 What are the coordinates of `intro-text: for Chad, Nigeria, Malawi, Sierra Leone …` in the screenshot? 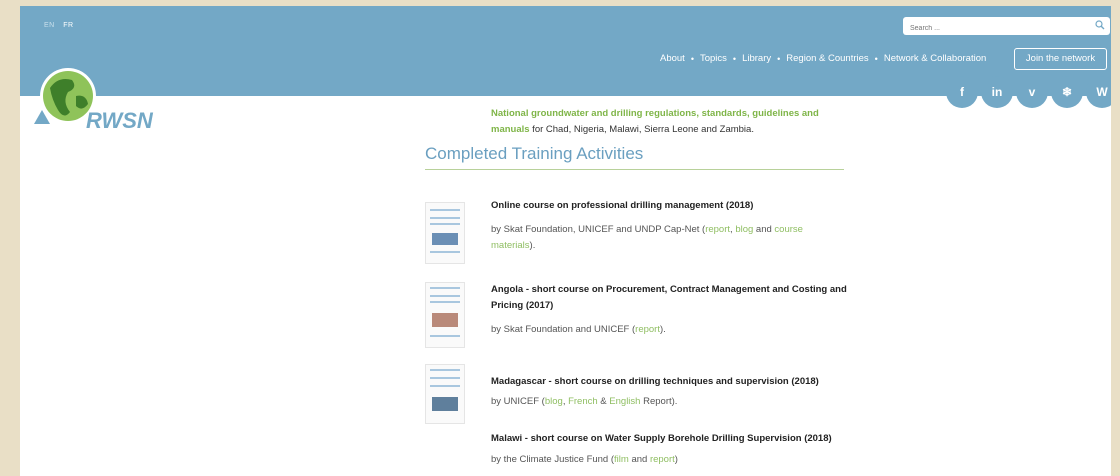 It's located at (641, 129).